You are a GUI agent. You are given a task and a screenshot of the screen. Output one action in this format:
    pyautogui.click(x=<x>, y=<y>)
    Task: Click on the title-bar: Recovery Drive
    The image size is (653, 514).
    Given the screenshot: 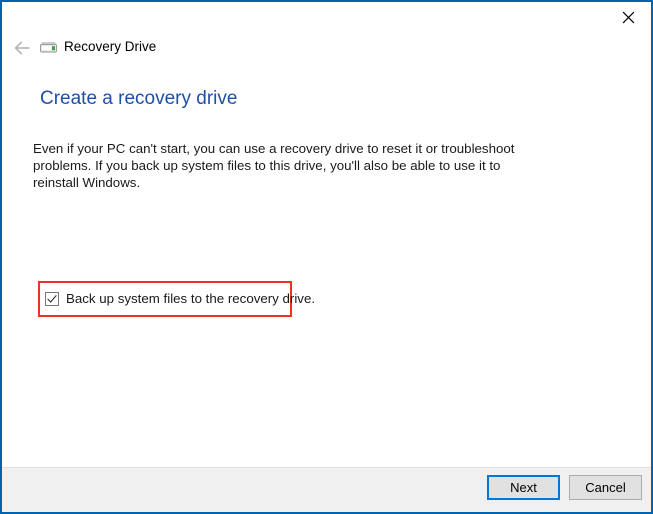 What is the action you would take?
    pyautogui.click(x=326, y=35)
    